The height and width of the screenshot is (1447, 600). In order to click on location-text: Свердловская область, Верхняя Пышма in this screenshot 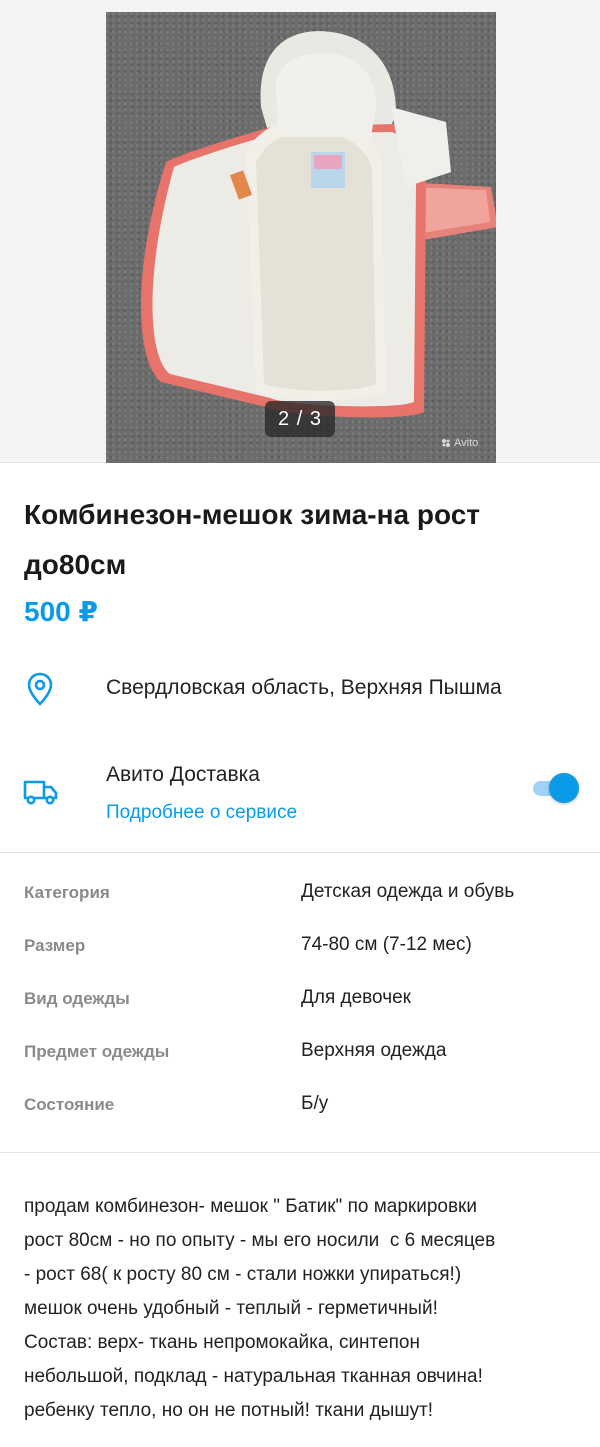, I will do `click(304, 688)`.